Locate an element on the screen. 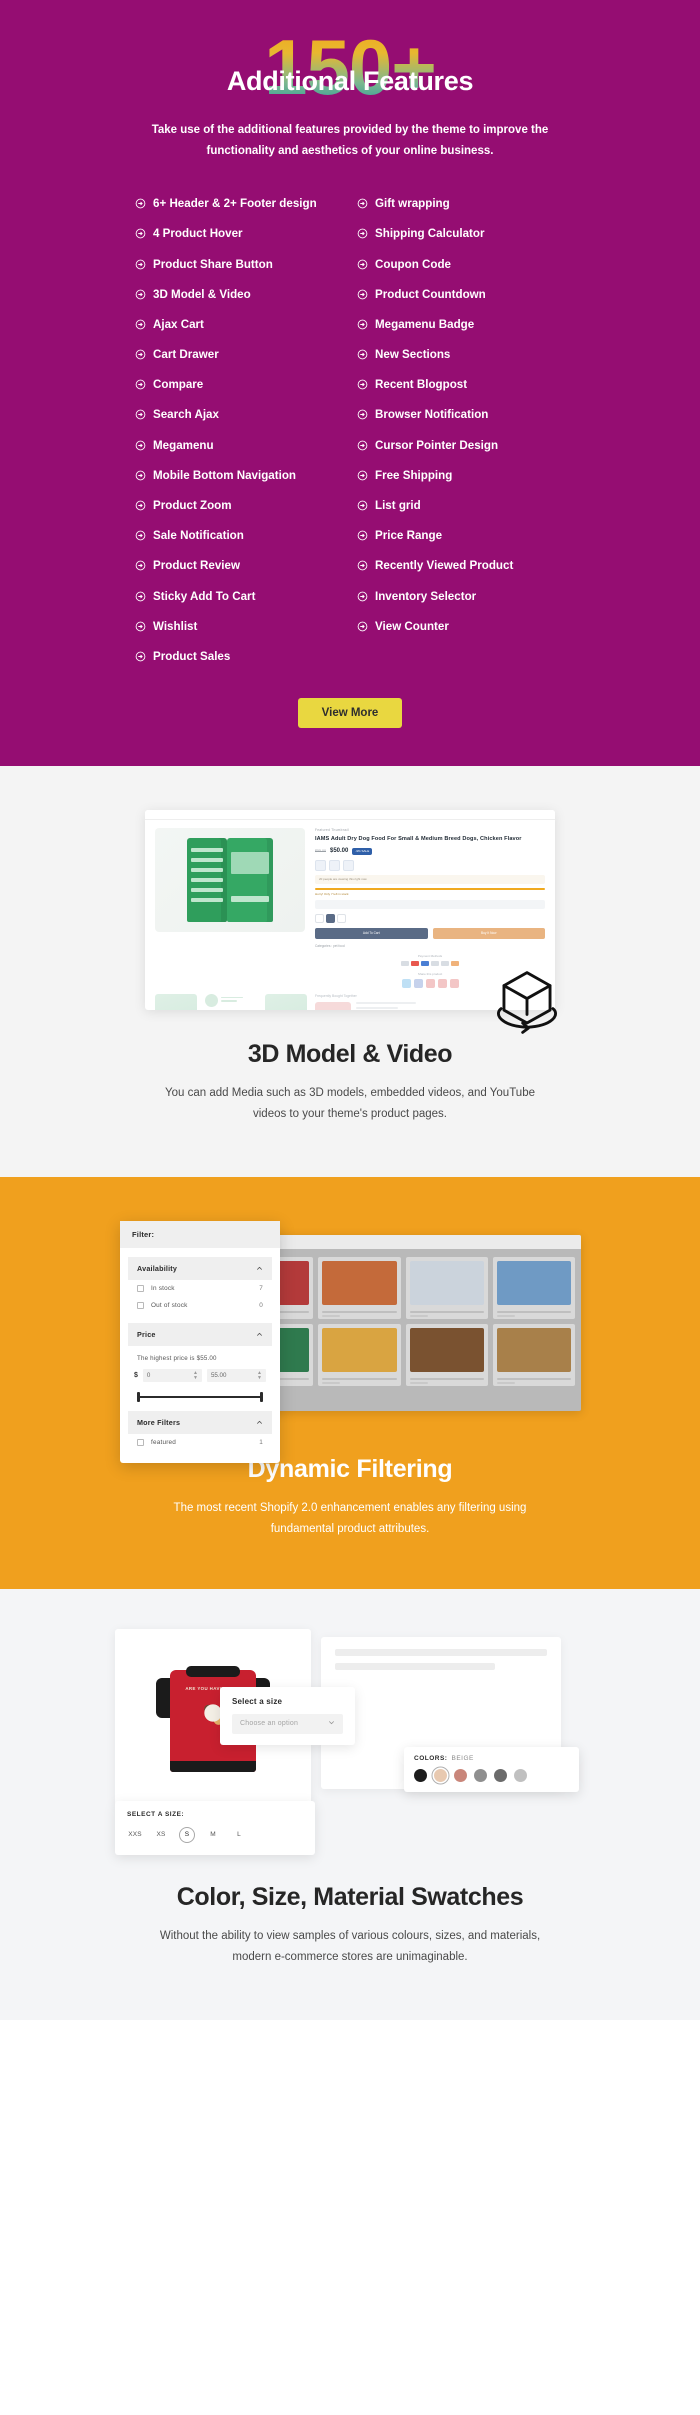 This screenshot has height=2415, width=700. fbt-thumb is located at coordinates (333, 1005).